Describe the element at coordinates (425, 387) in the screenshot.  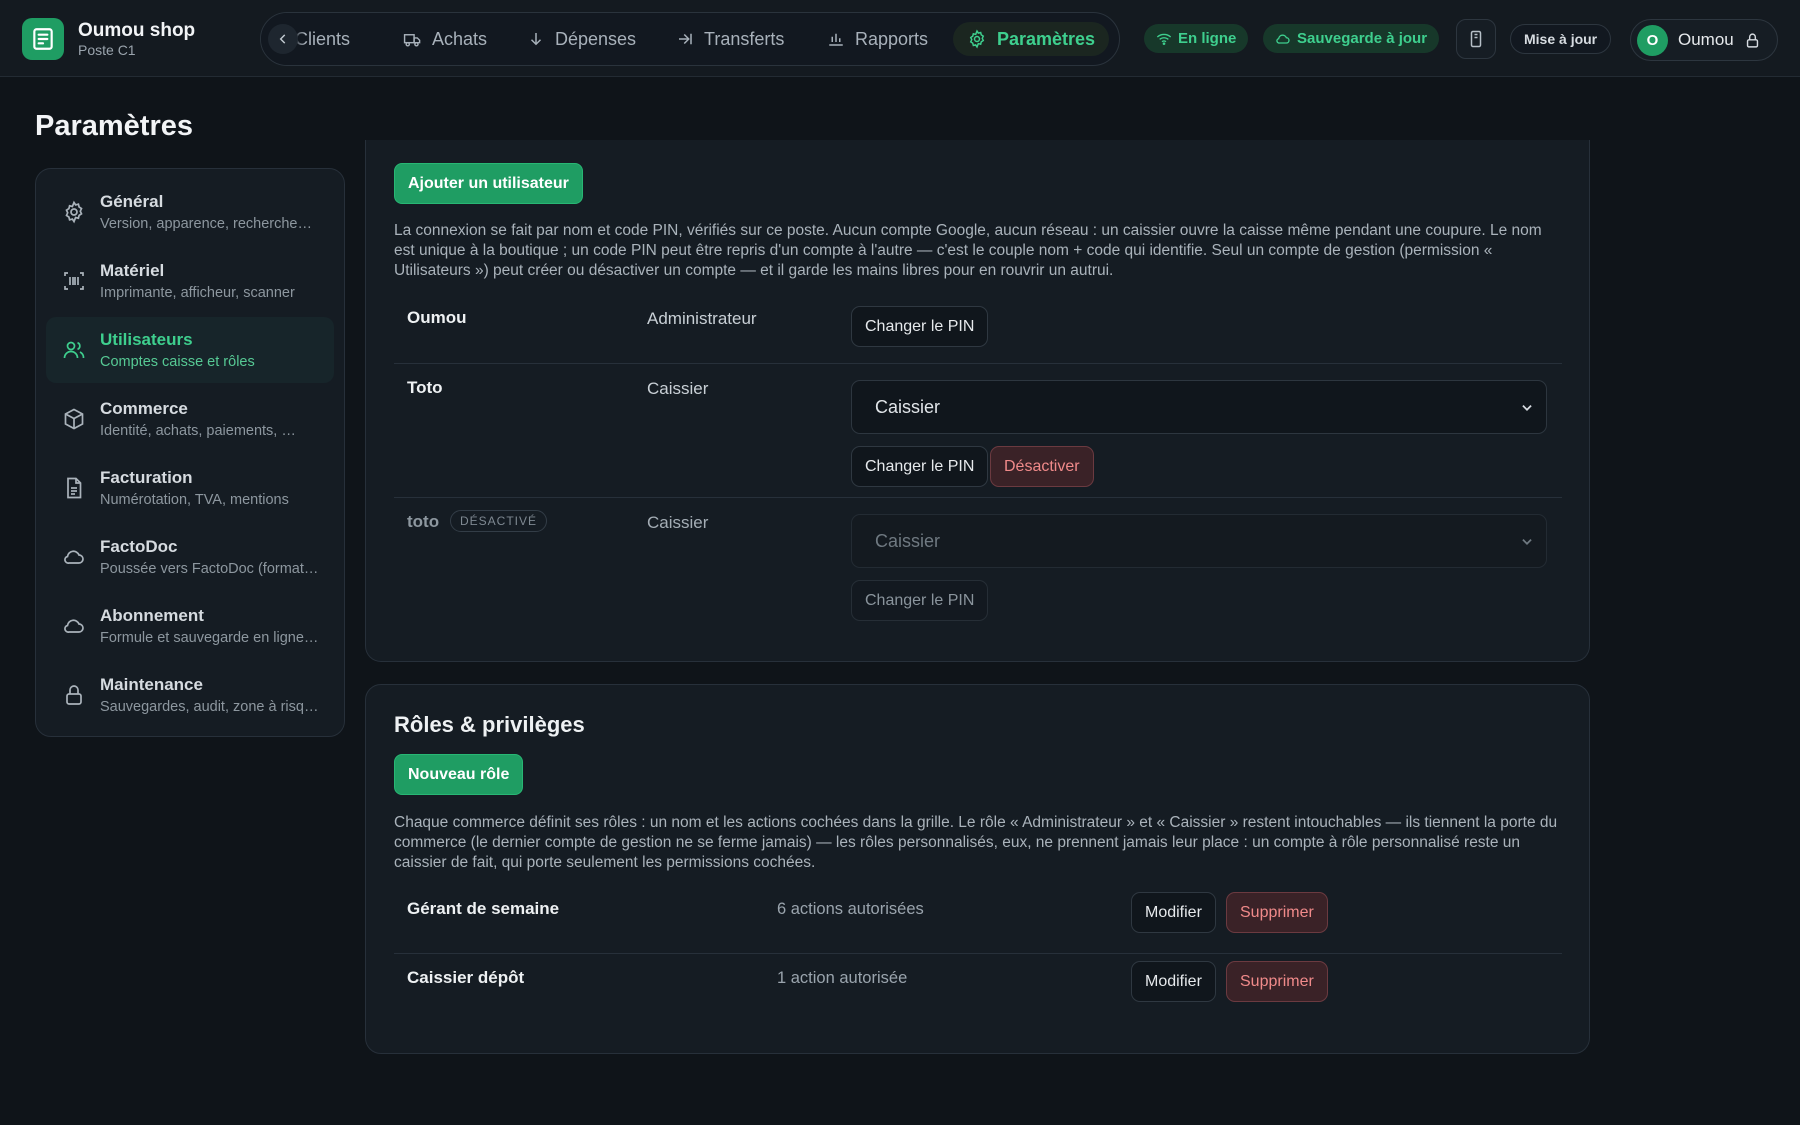
I see `user-name-cell: Toto` at that location.